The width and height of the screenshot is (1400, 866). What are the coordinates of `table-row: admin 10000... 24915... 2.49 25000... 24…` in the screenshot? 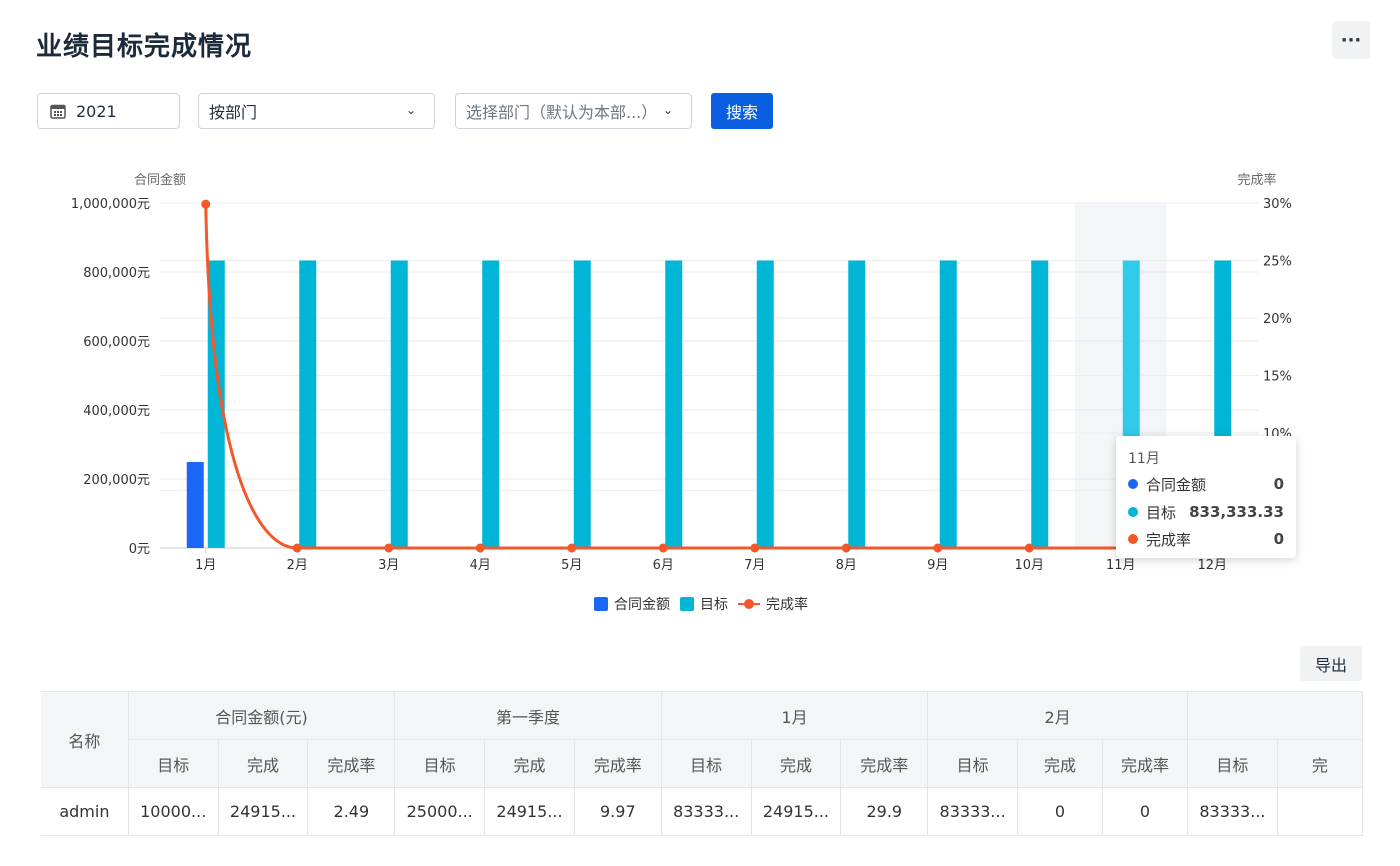 It's located at (702, 811).